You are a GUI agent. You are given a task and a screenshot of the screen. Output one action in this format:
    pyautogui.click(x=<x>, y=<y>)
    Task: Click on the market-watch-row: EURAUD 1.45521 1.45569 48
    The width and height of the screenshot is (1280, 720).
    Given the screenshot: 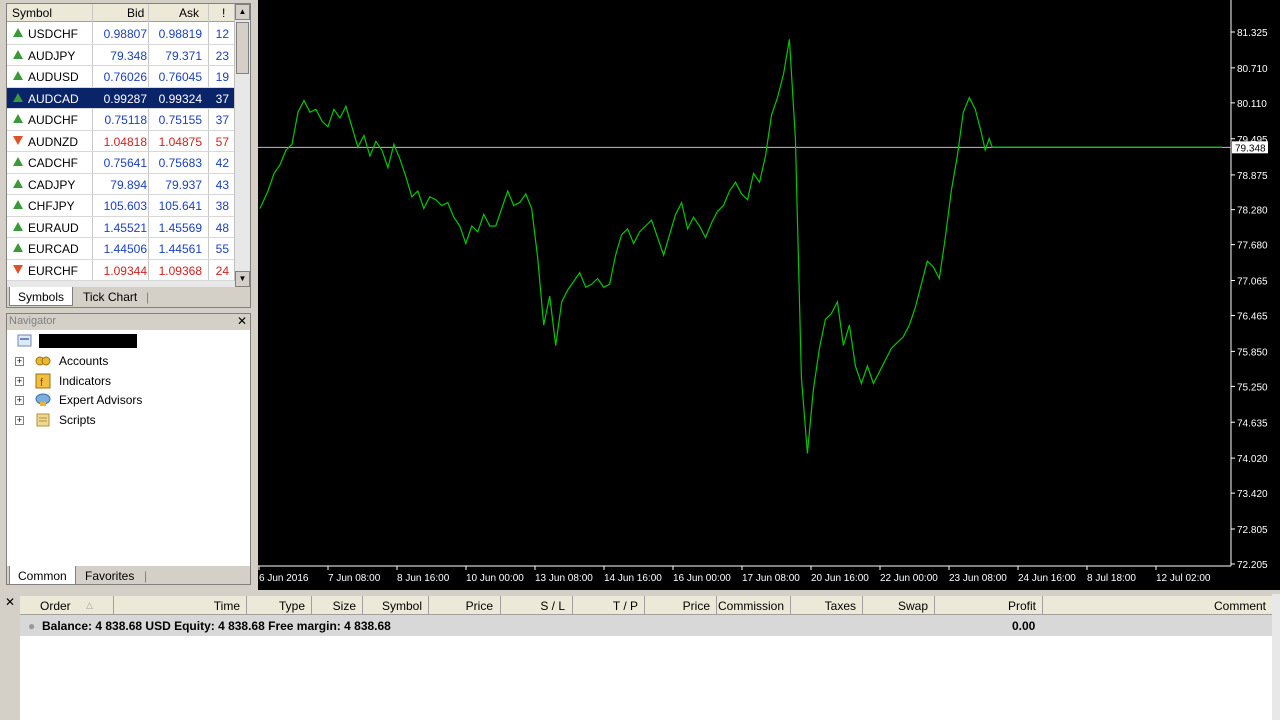 What is the action you would take?
    pyautogui.click(x=121, y=227)
    